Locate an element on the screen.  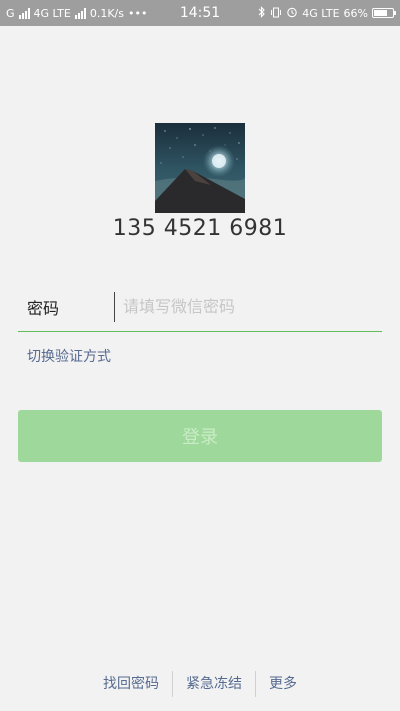
emergency-freeze-link: 紧急冻结 is located at coordinates (214, 684).